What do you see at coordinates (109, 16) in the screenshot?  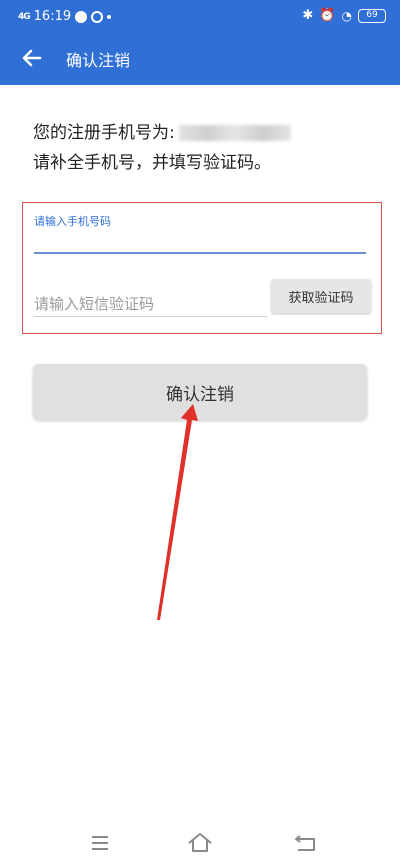 I see `more-notifications-icon` at bounding box center [109, 16].